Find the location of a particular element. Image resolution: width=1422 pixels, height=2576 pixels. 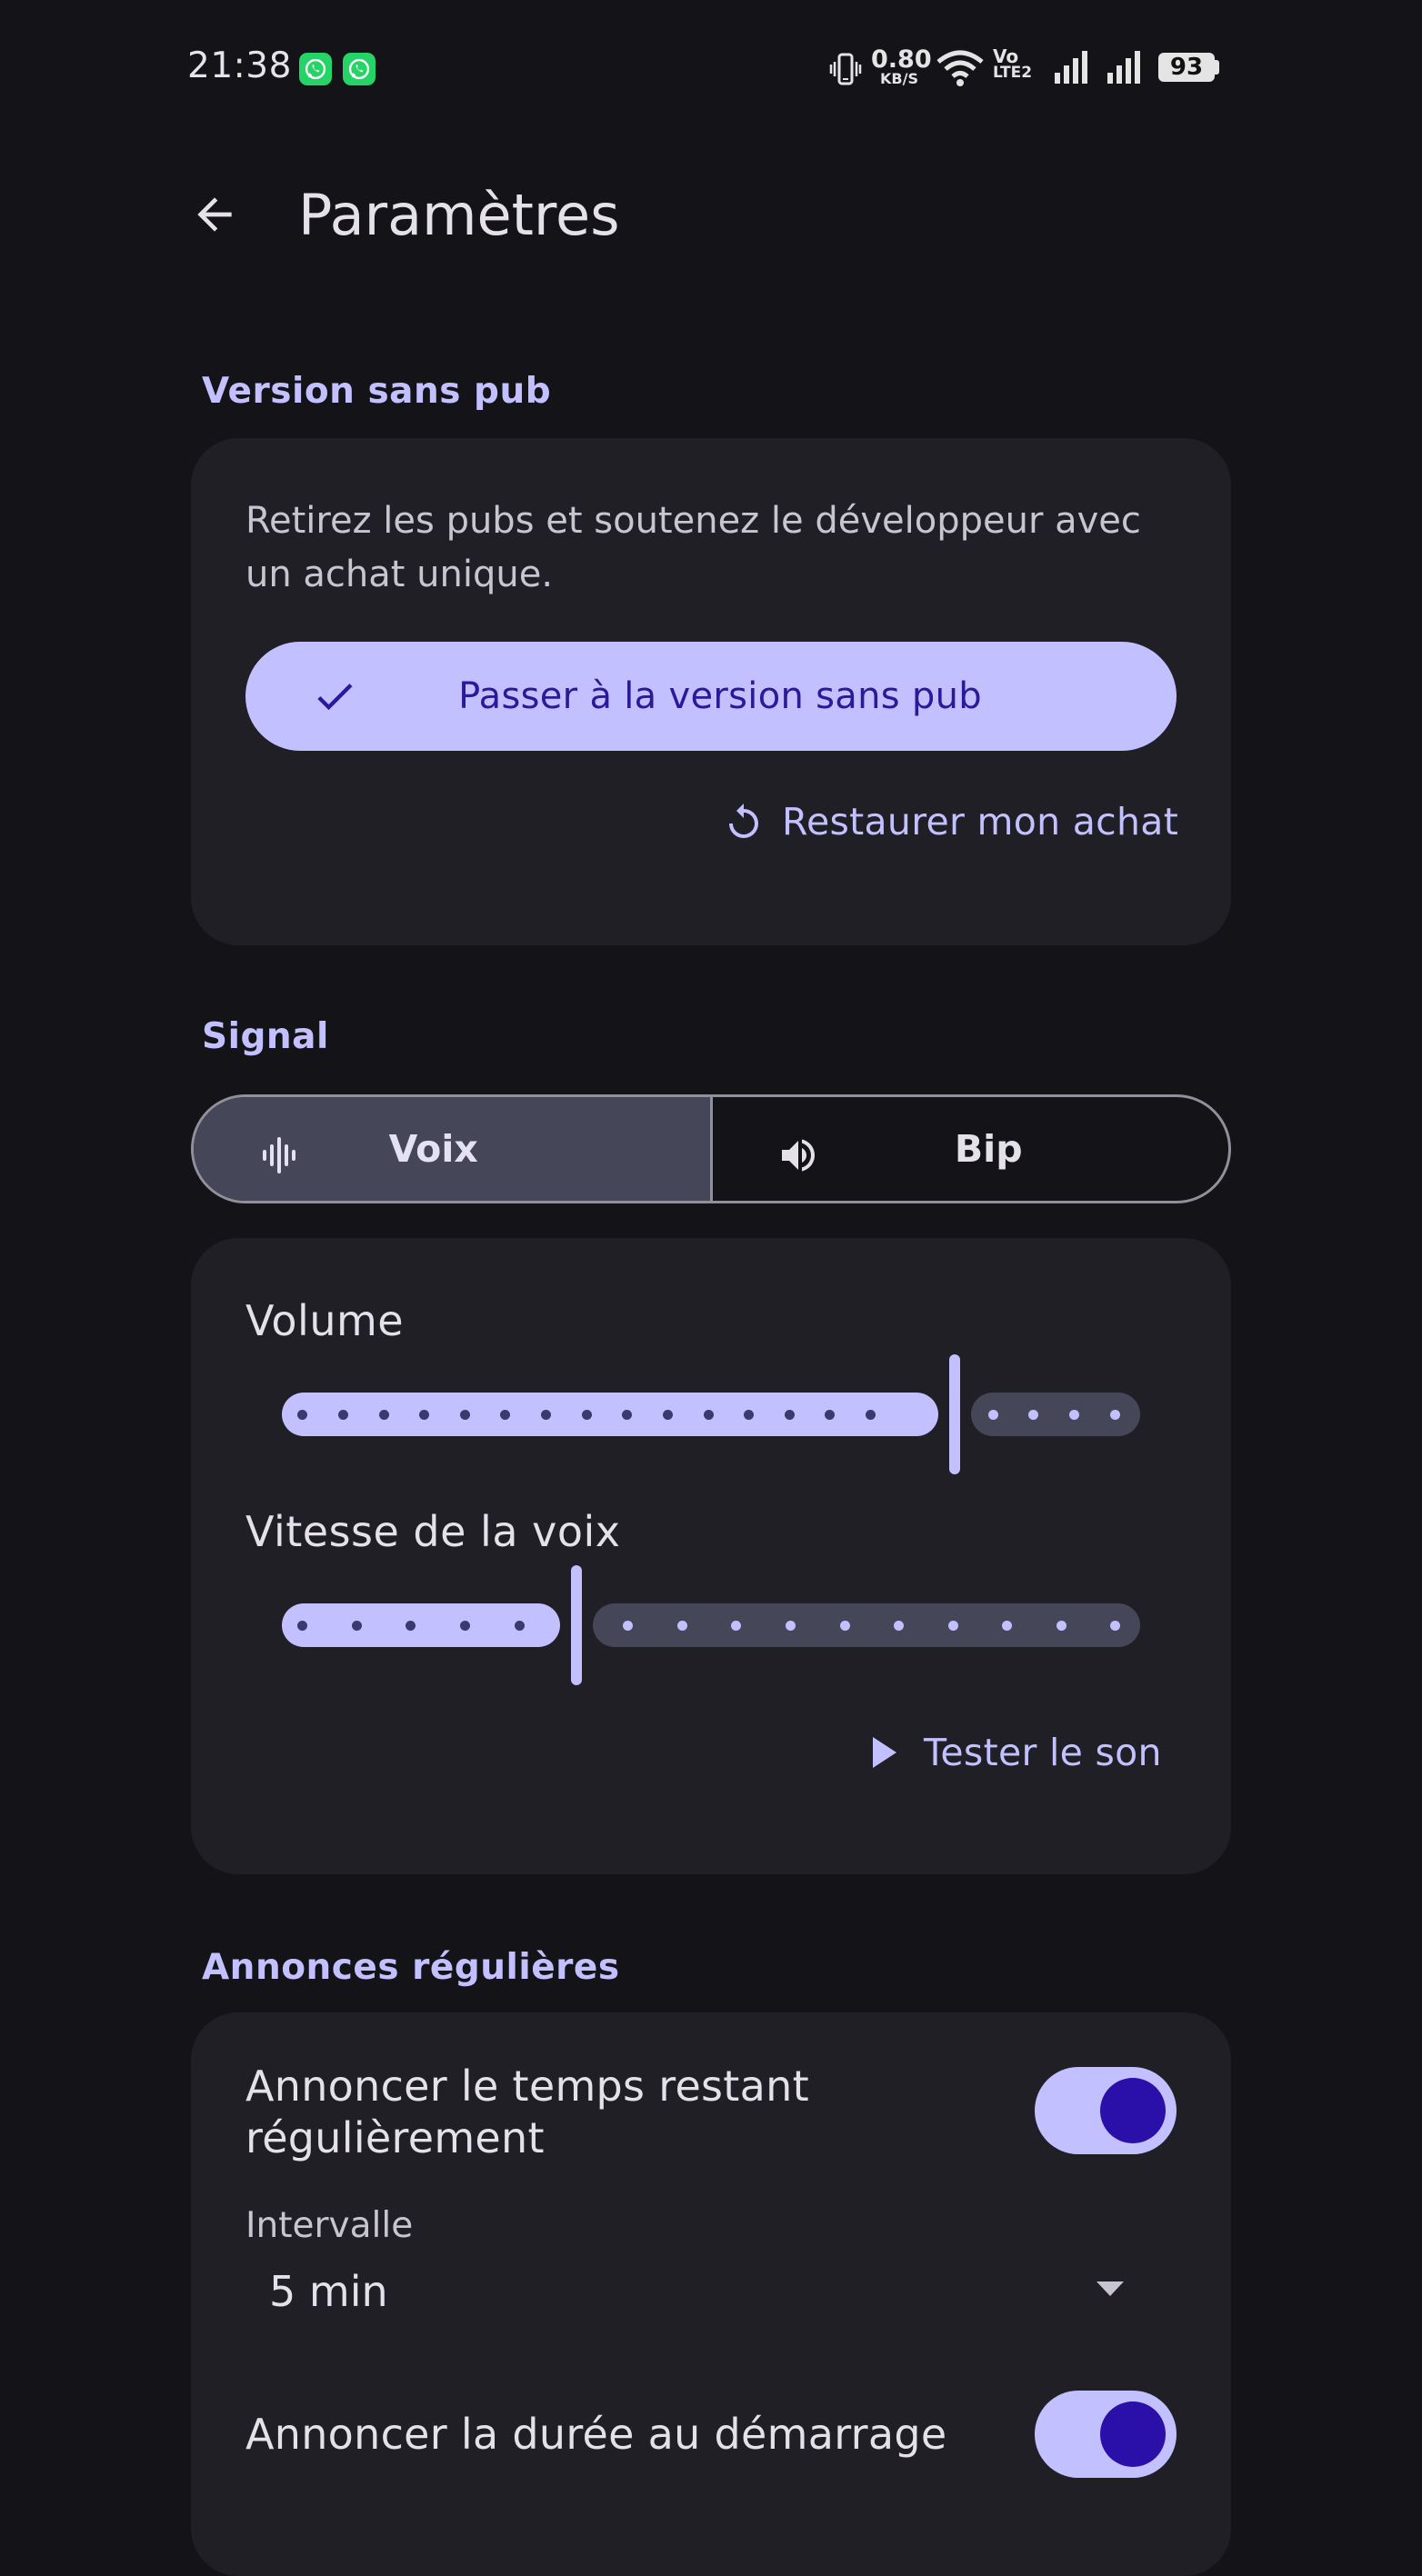

volume-slider-thumb is located at coordinates (954, 1414).